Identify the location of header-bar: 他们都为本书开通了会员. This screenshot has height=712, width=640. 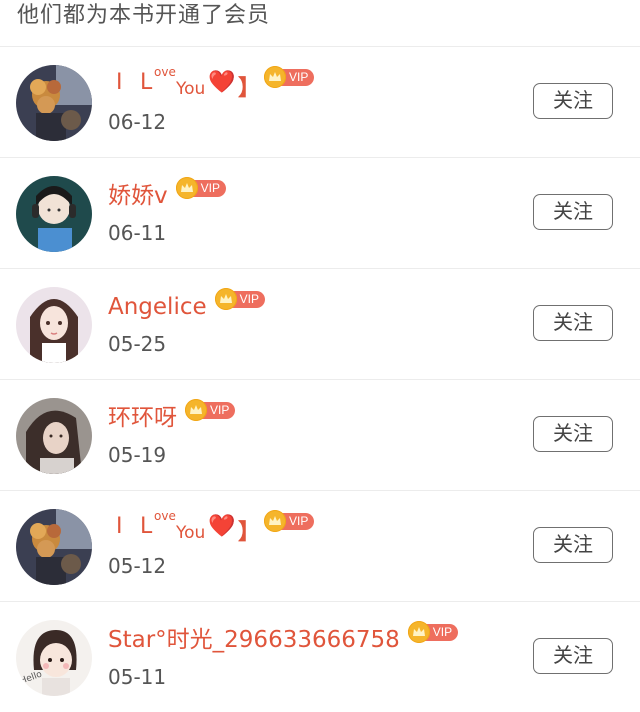
(320, 23).